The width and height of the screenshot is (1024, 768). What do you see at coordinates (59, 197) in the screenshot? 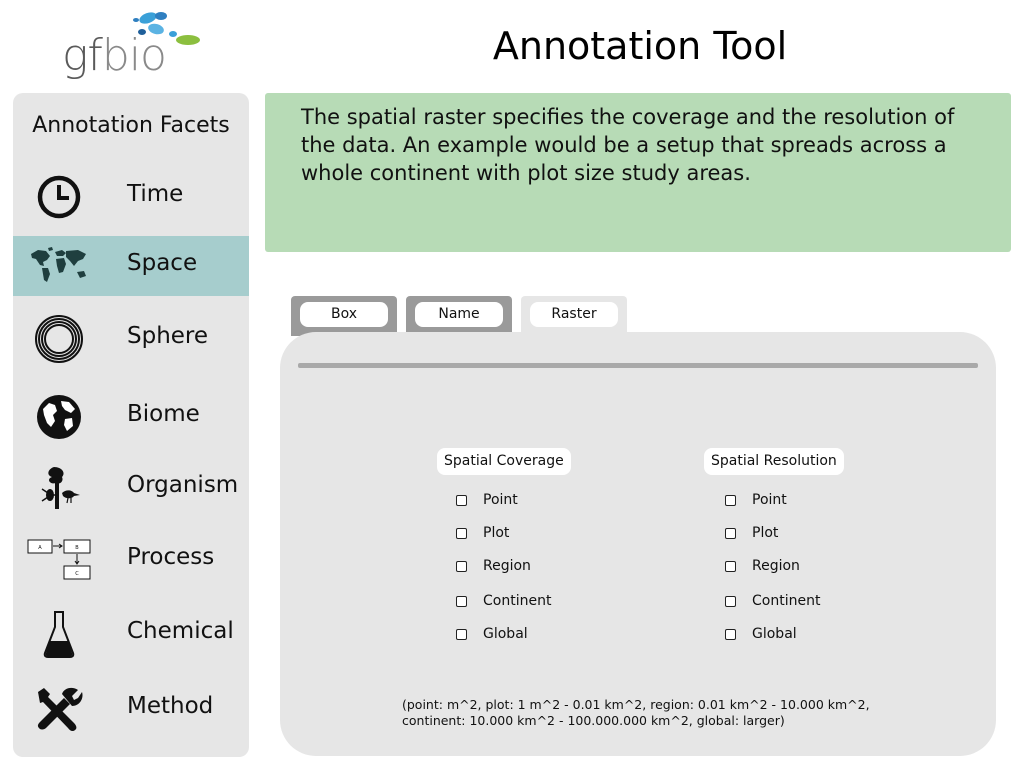
I see `clock-icon` at bounding box center [59, 197].